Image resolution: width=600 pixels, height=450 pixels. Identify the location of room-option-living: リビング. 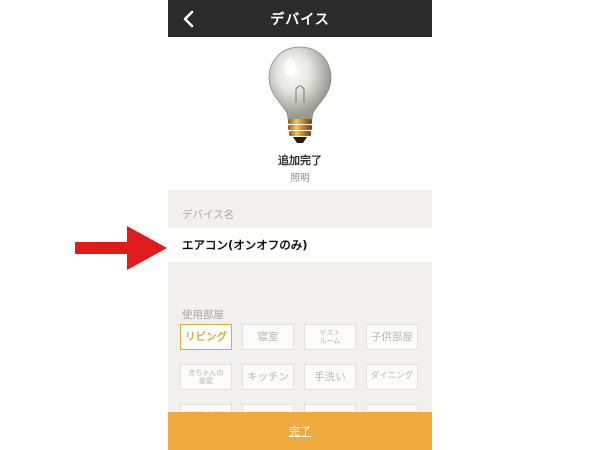
(206, 337).